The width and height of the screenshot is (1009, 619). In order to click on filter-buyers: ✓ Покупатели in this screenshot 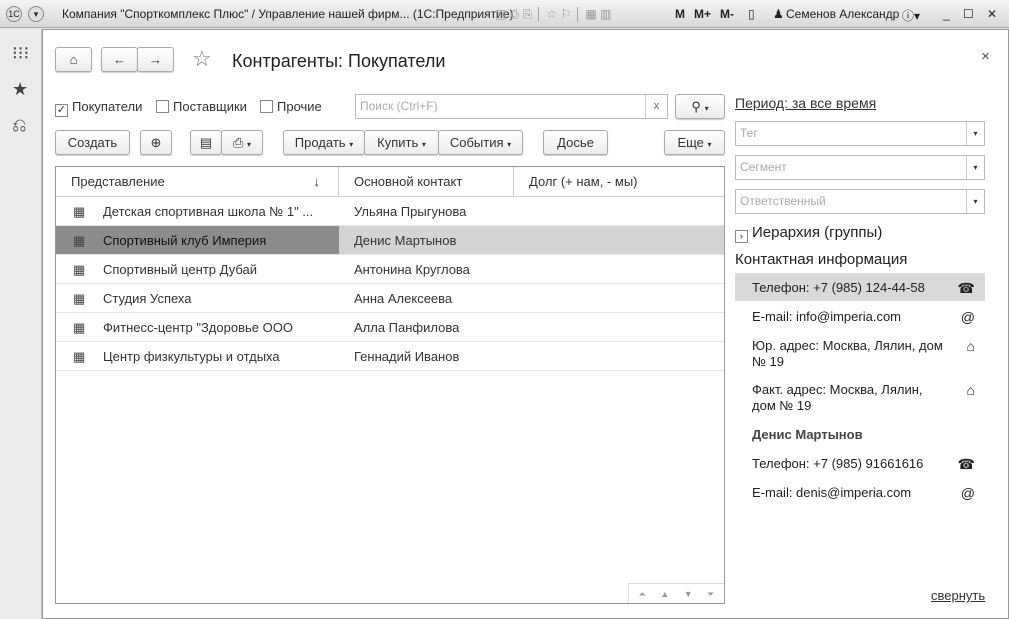, I will do `click(98, 108)`.